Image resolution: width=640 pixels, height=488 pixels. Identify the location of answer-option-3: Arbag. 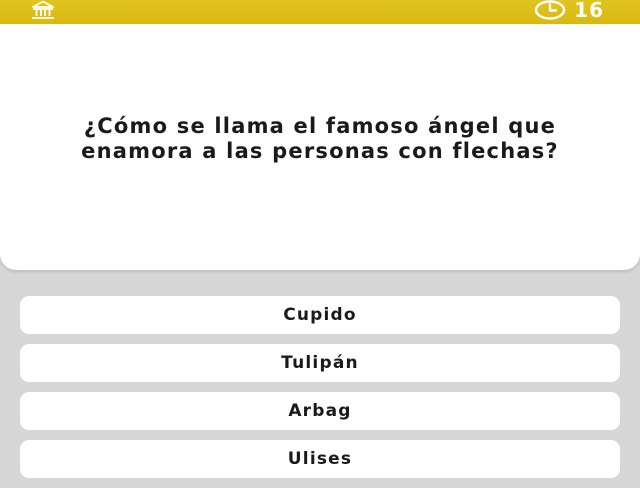
(320, 411).